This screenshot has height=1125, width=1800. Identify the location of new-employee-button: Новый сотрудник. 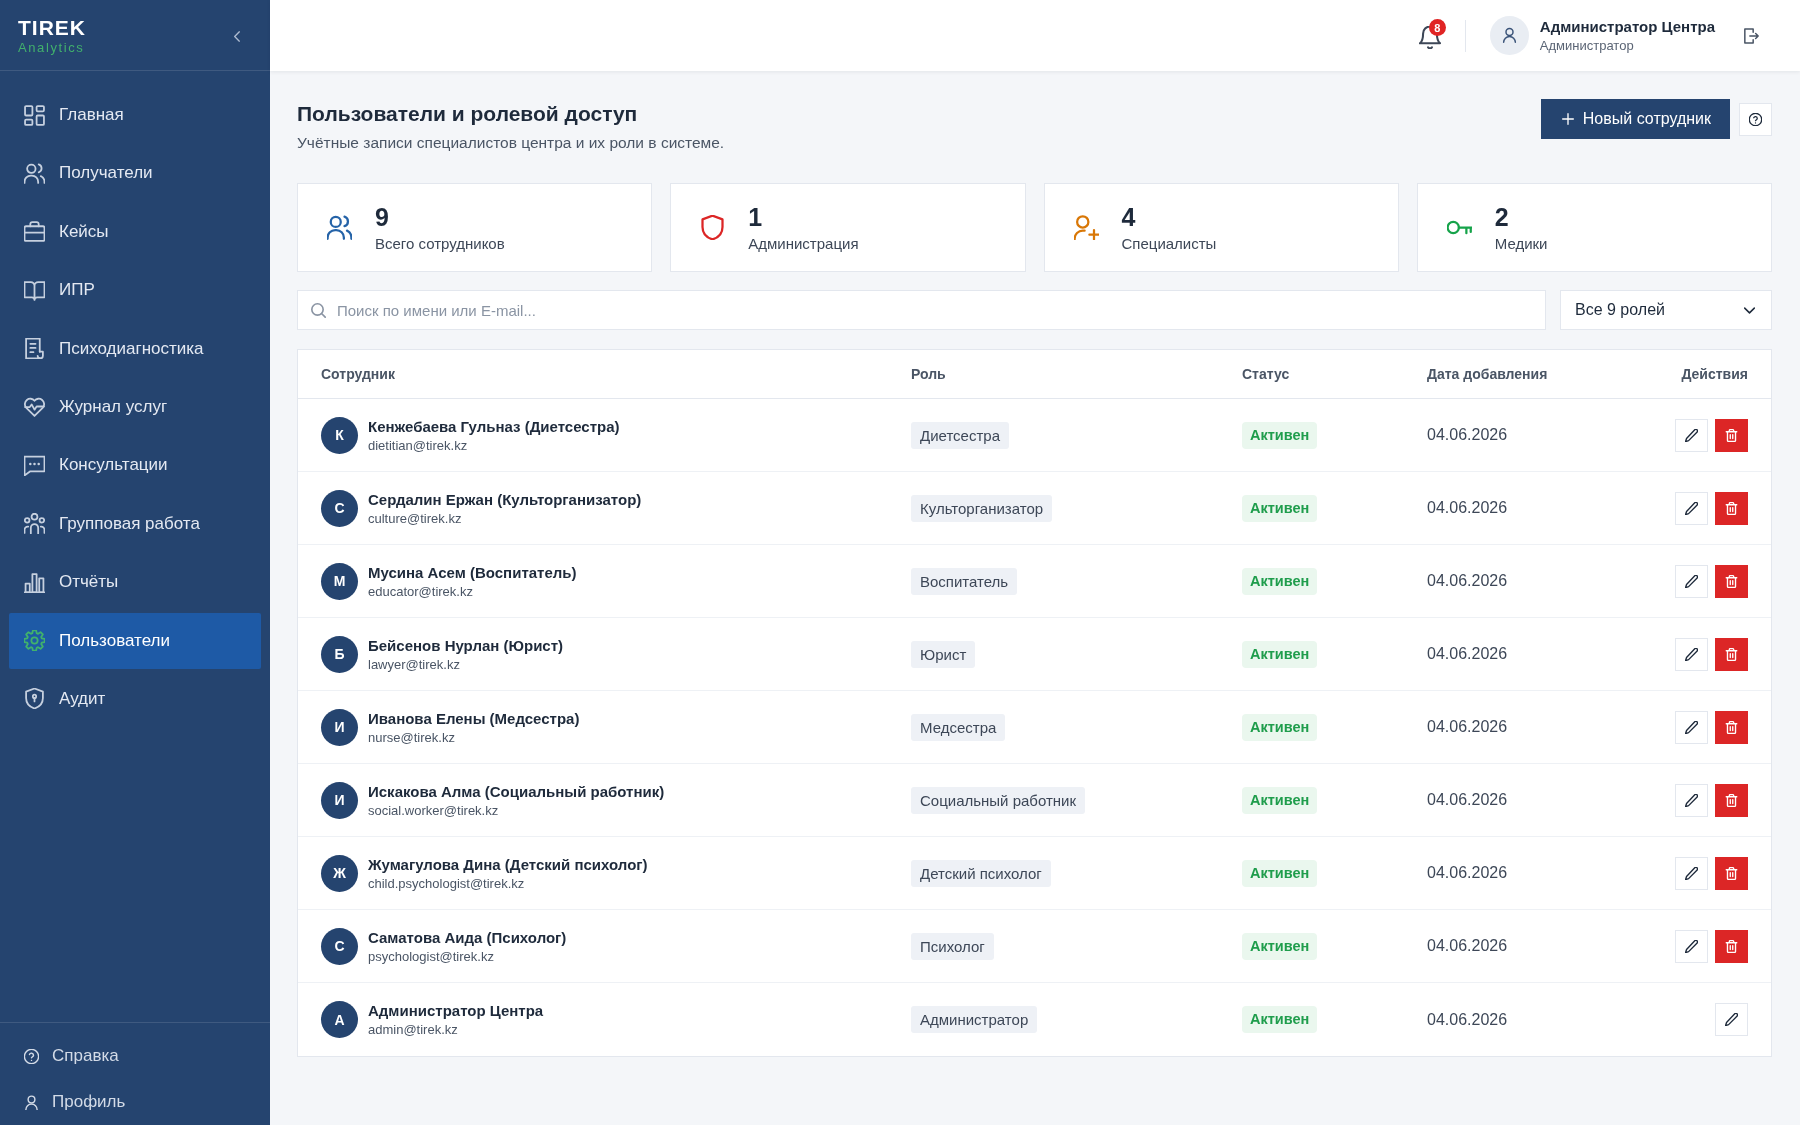
(1635, 119).